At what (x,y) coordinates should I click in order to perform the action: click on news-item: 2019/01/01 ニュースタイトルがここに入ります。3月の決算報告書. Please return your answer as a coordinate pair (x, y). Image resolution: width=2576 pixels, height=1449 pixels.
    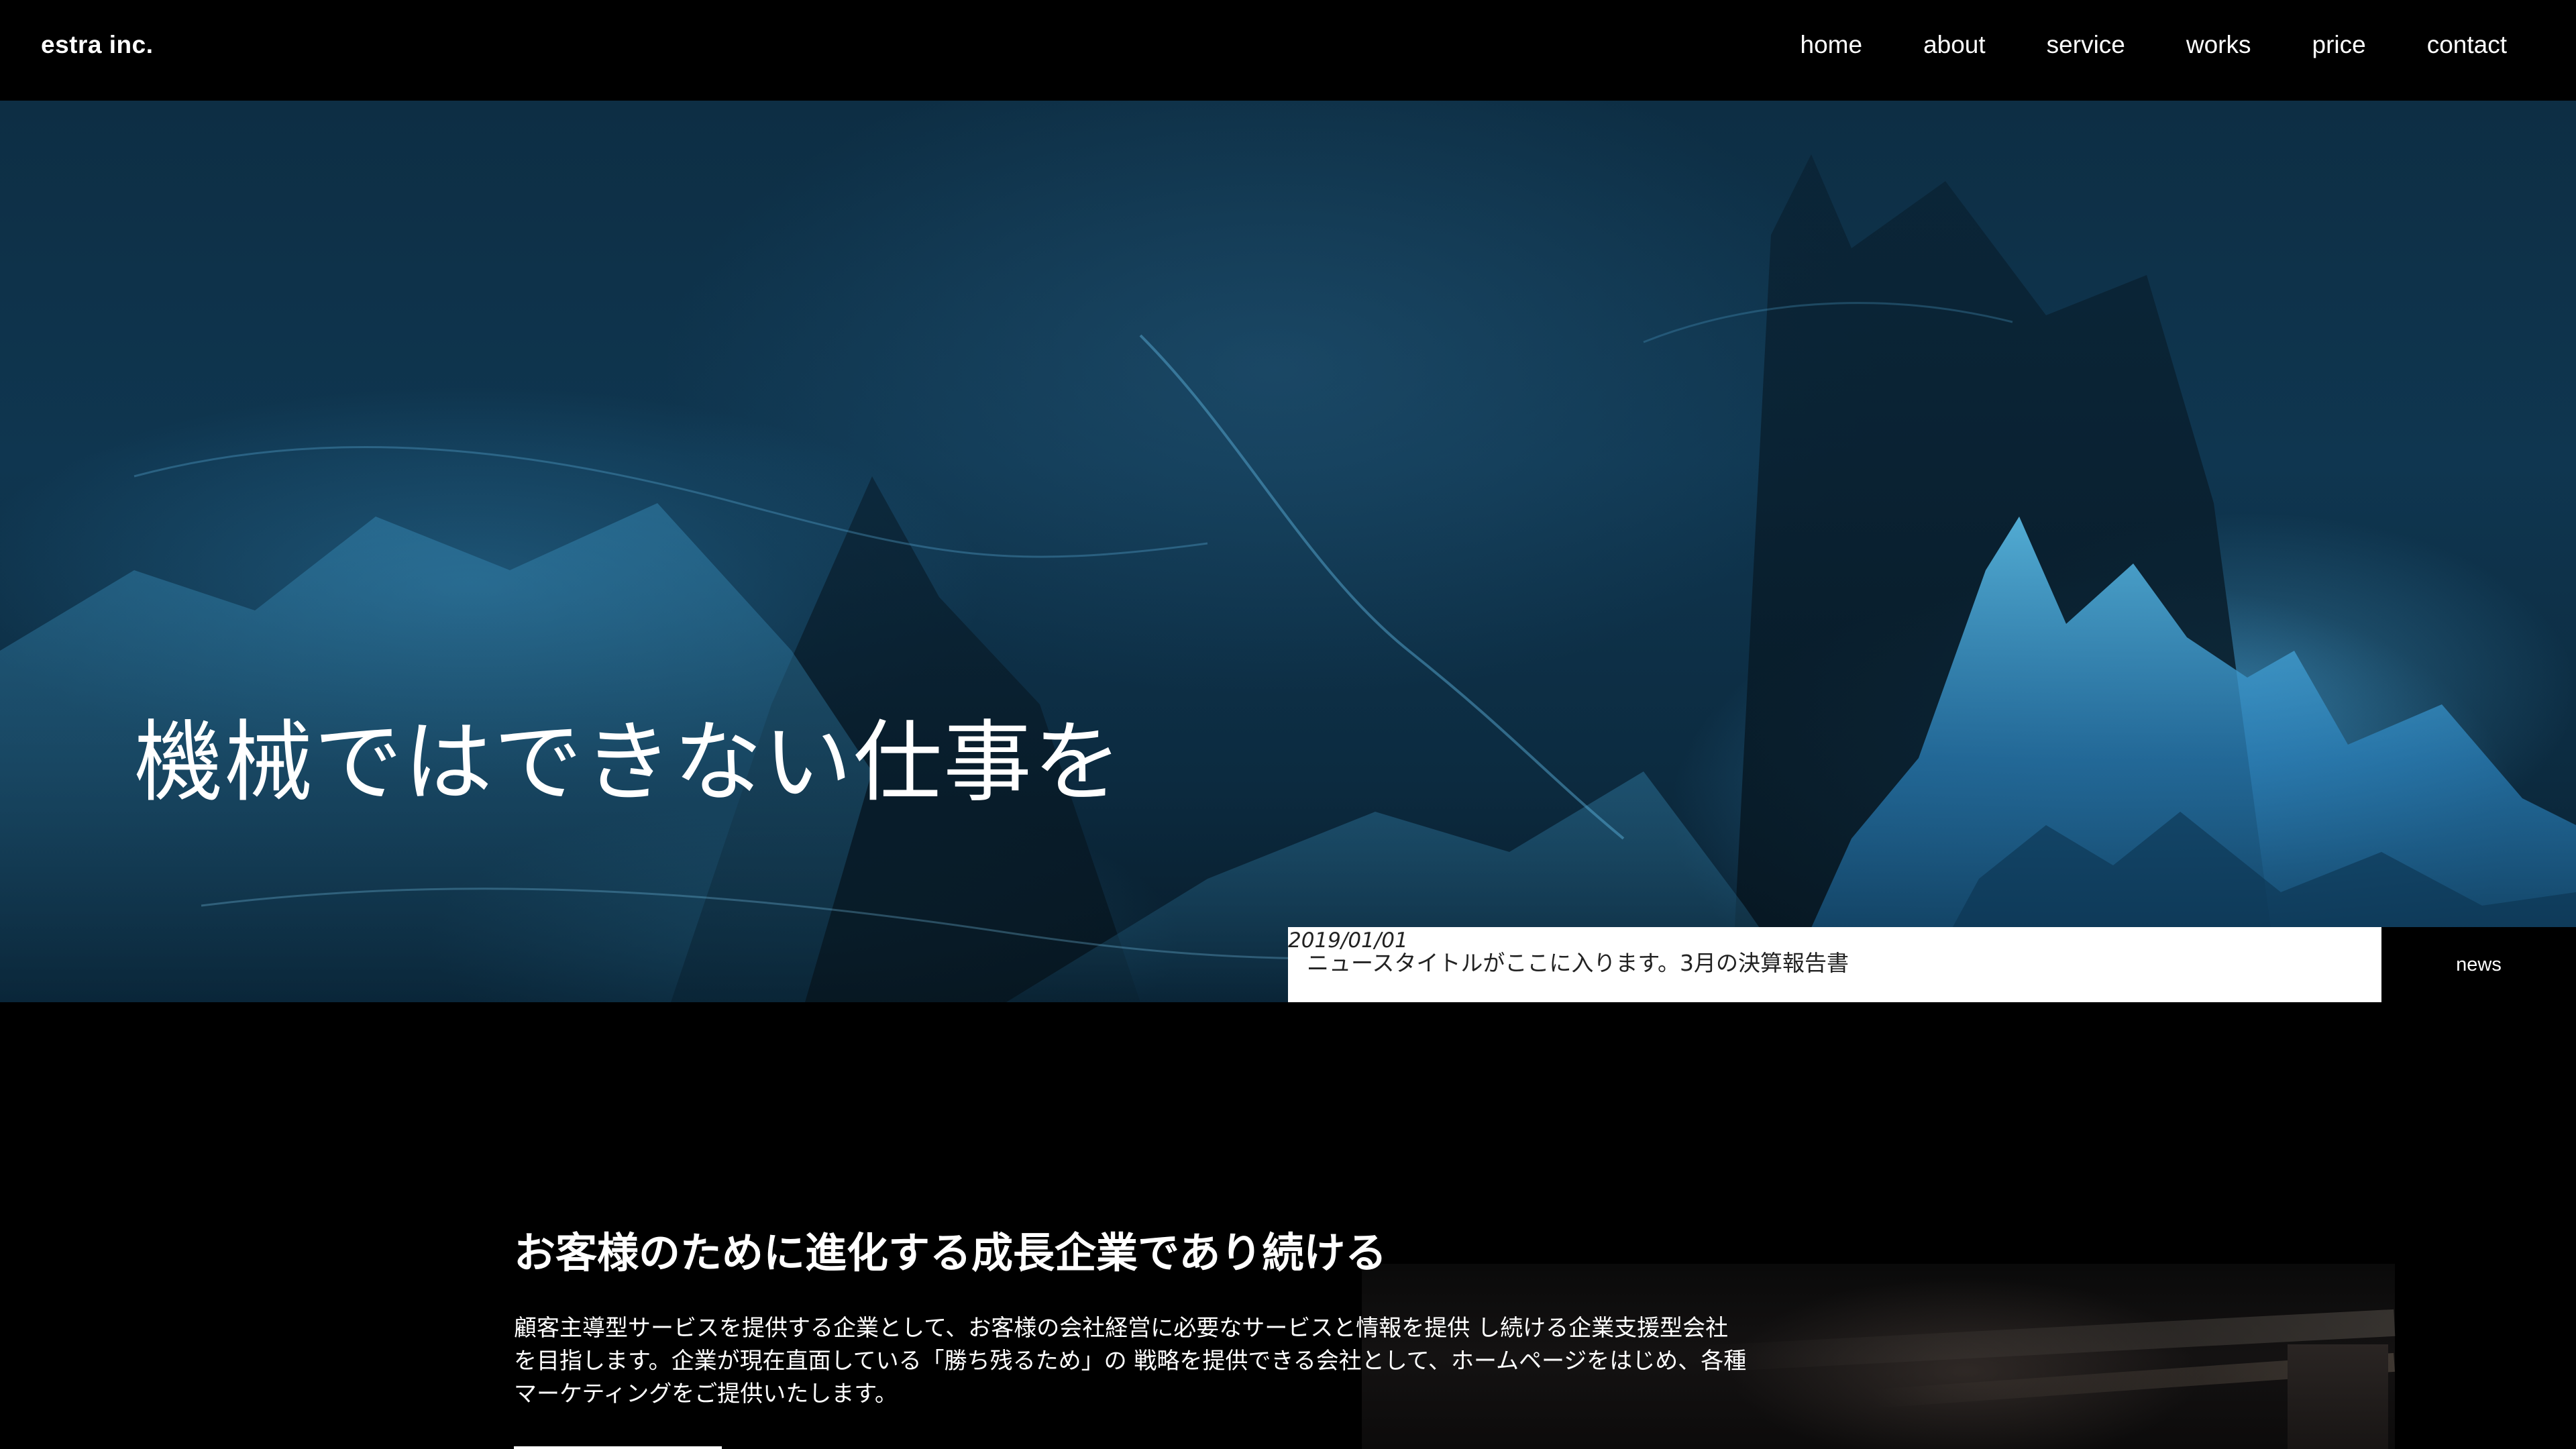
    Looking at the image, I should click on (1834, 964).